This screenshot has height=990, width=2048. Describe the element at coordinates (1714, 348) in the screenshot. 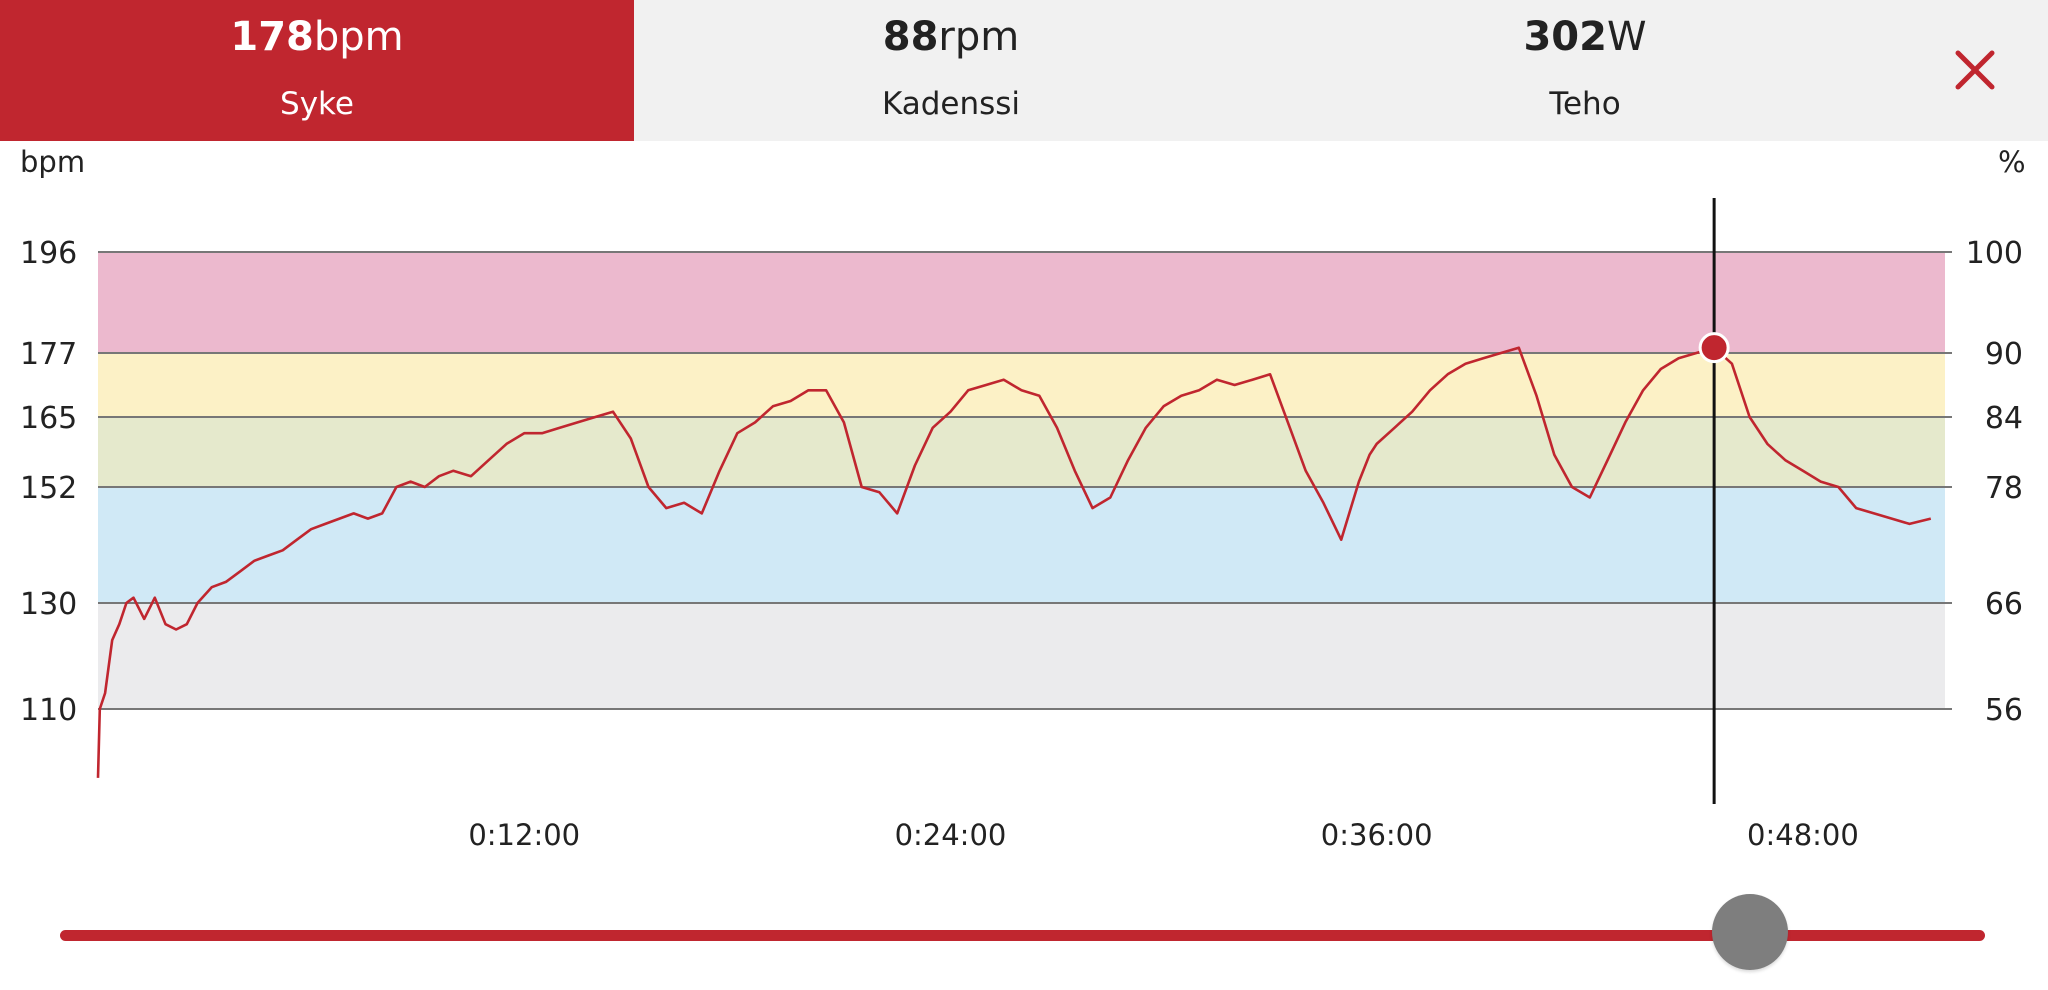

I see `cursor-marker` at that location.